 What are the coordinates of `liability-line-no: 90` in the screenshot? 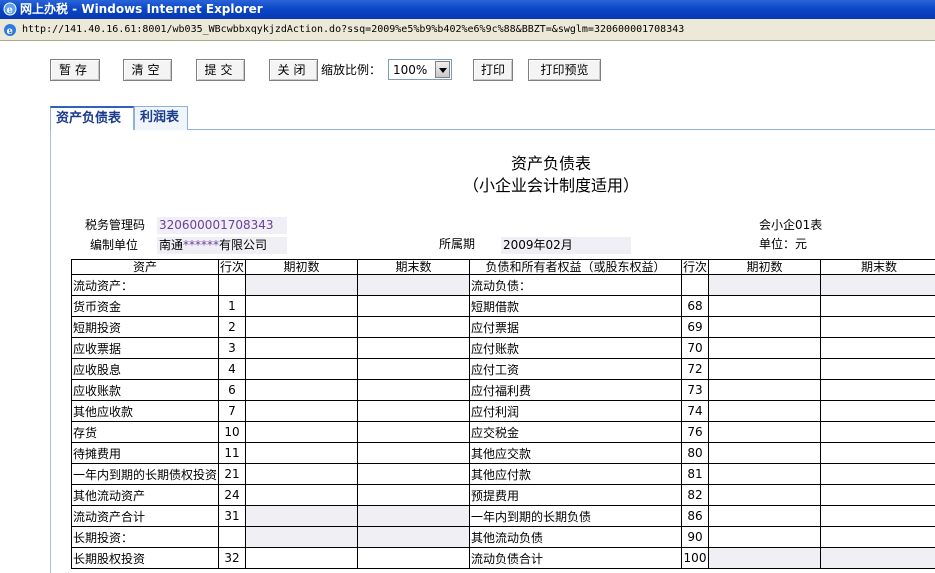 It's located at (695, 537).